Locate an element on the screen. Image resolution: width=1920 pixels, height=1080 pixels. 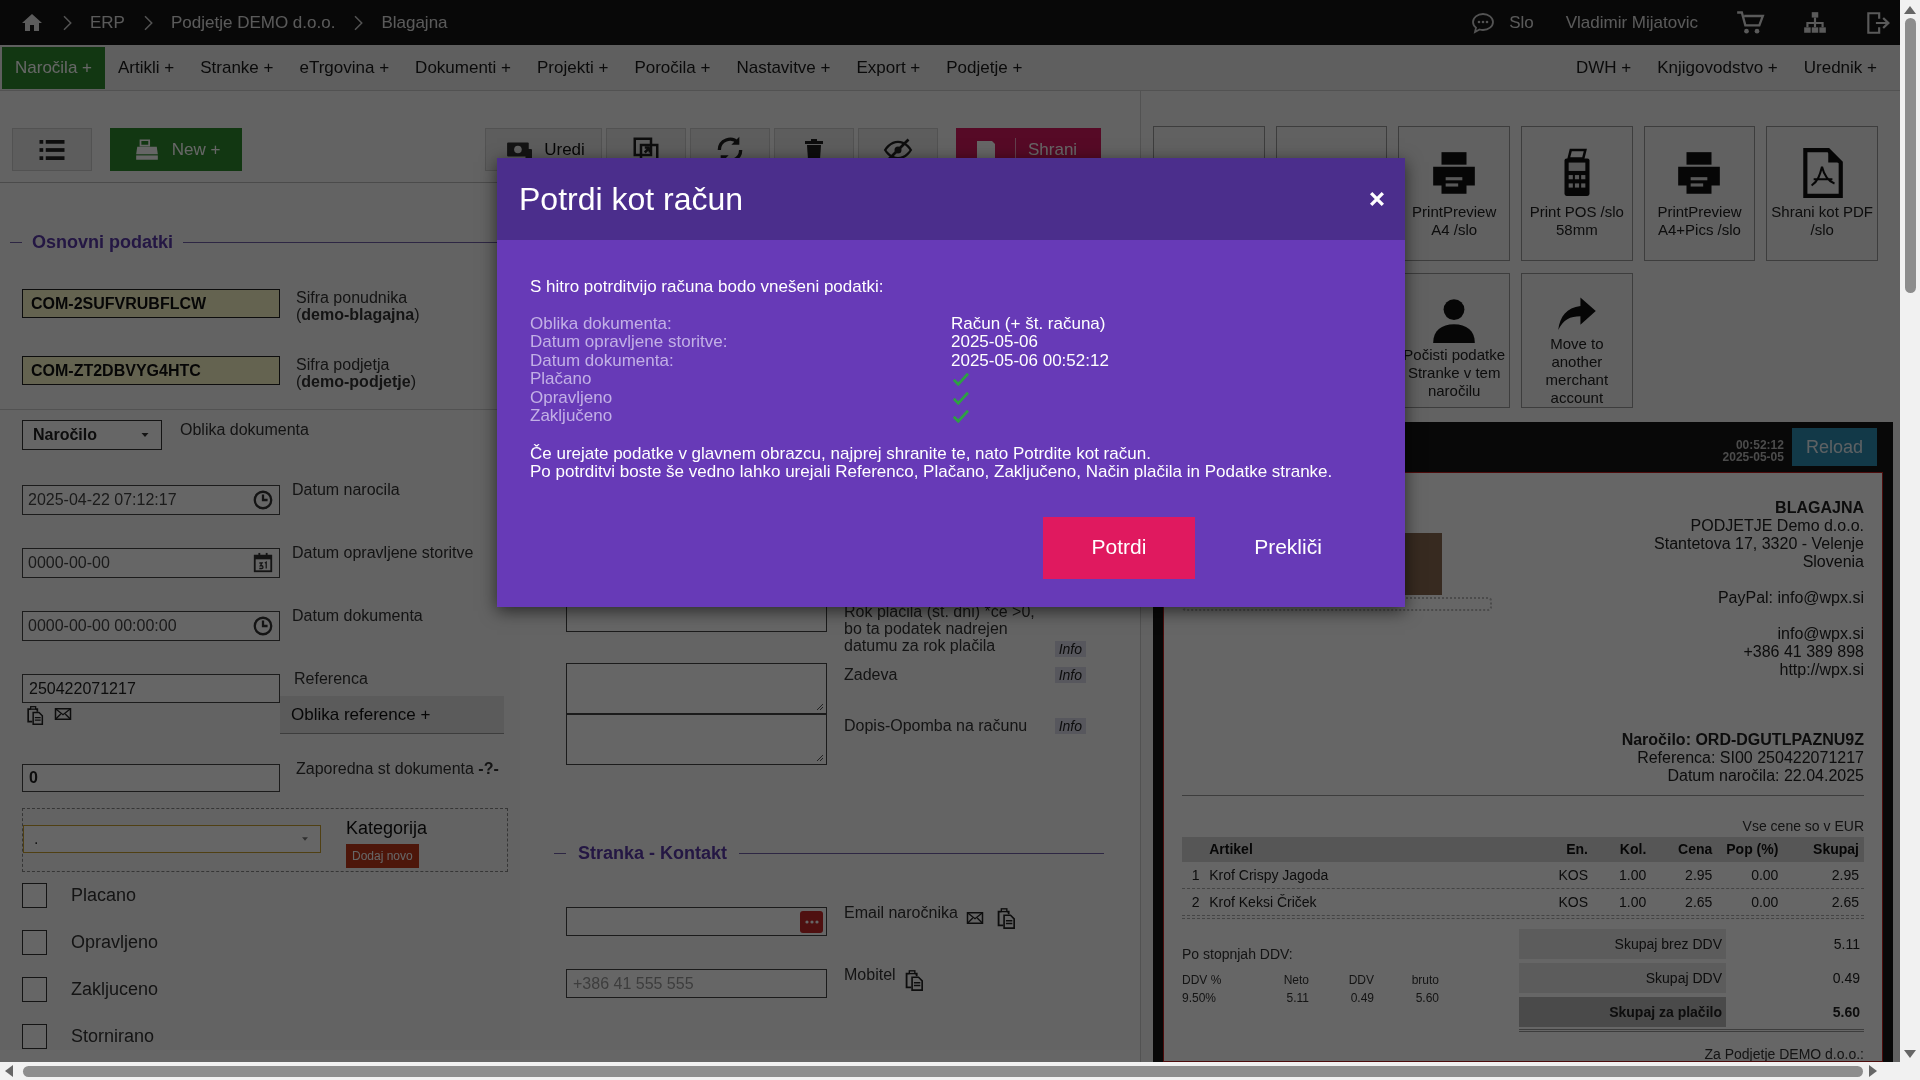
menu-item: Knjigovodstvo + is located at coordinates (1717, 67).